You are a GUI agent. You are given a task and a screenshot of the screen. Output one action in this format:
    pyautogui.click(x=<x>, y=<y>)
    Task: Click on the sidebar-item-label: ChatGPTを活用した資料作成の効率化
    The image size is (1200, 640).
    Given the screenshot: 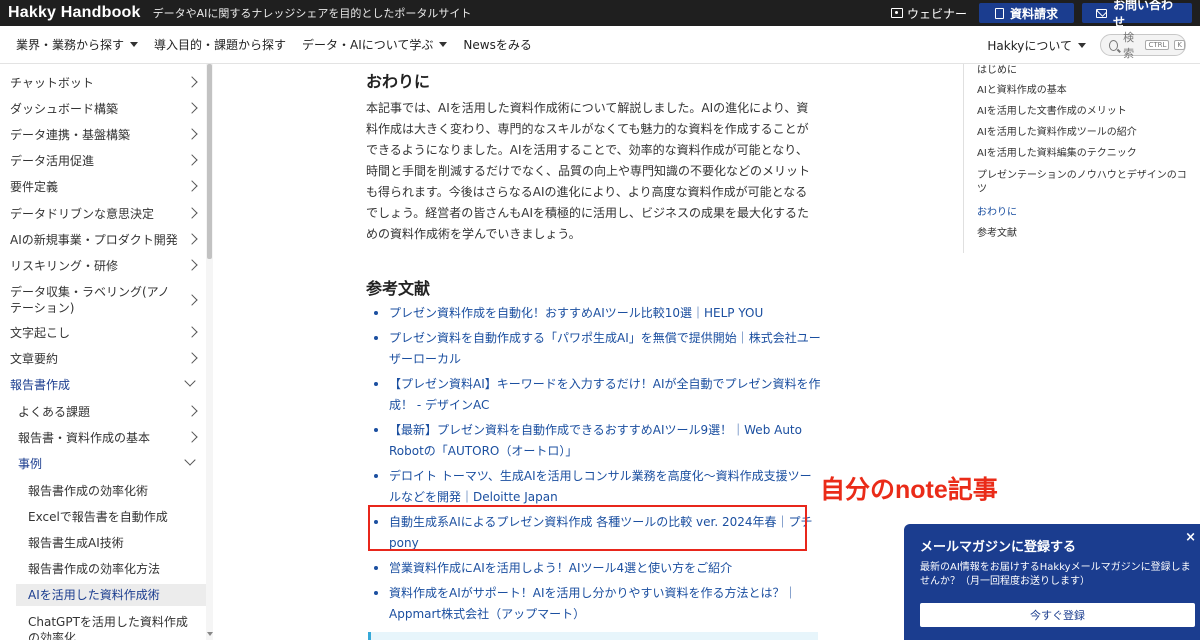 What is the action you would take?
    pyautogui.click(x=108, y=627)
    